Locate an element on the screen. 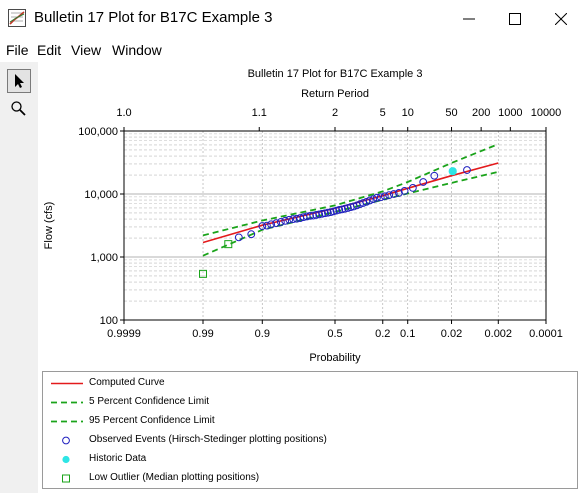 The image size is (584, 493). y-axis-tick-label: 100 is located at coordinates (109, 321).